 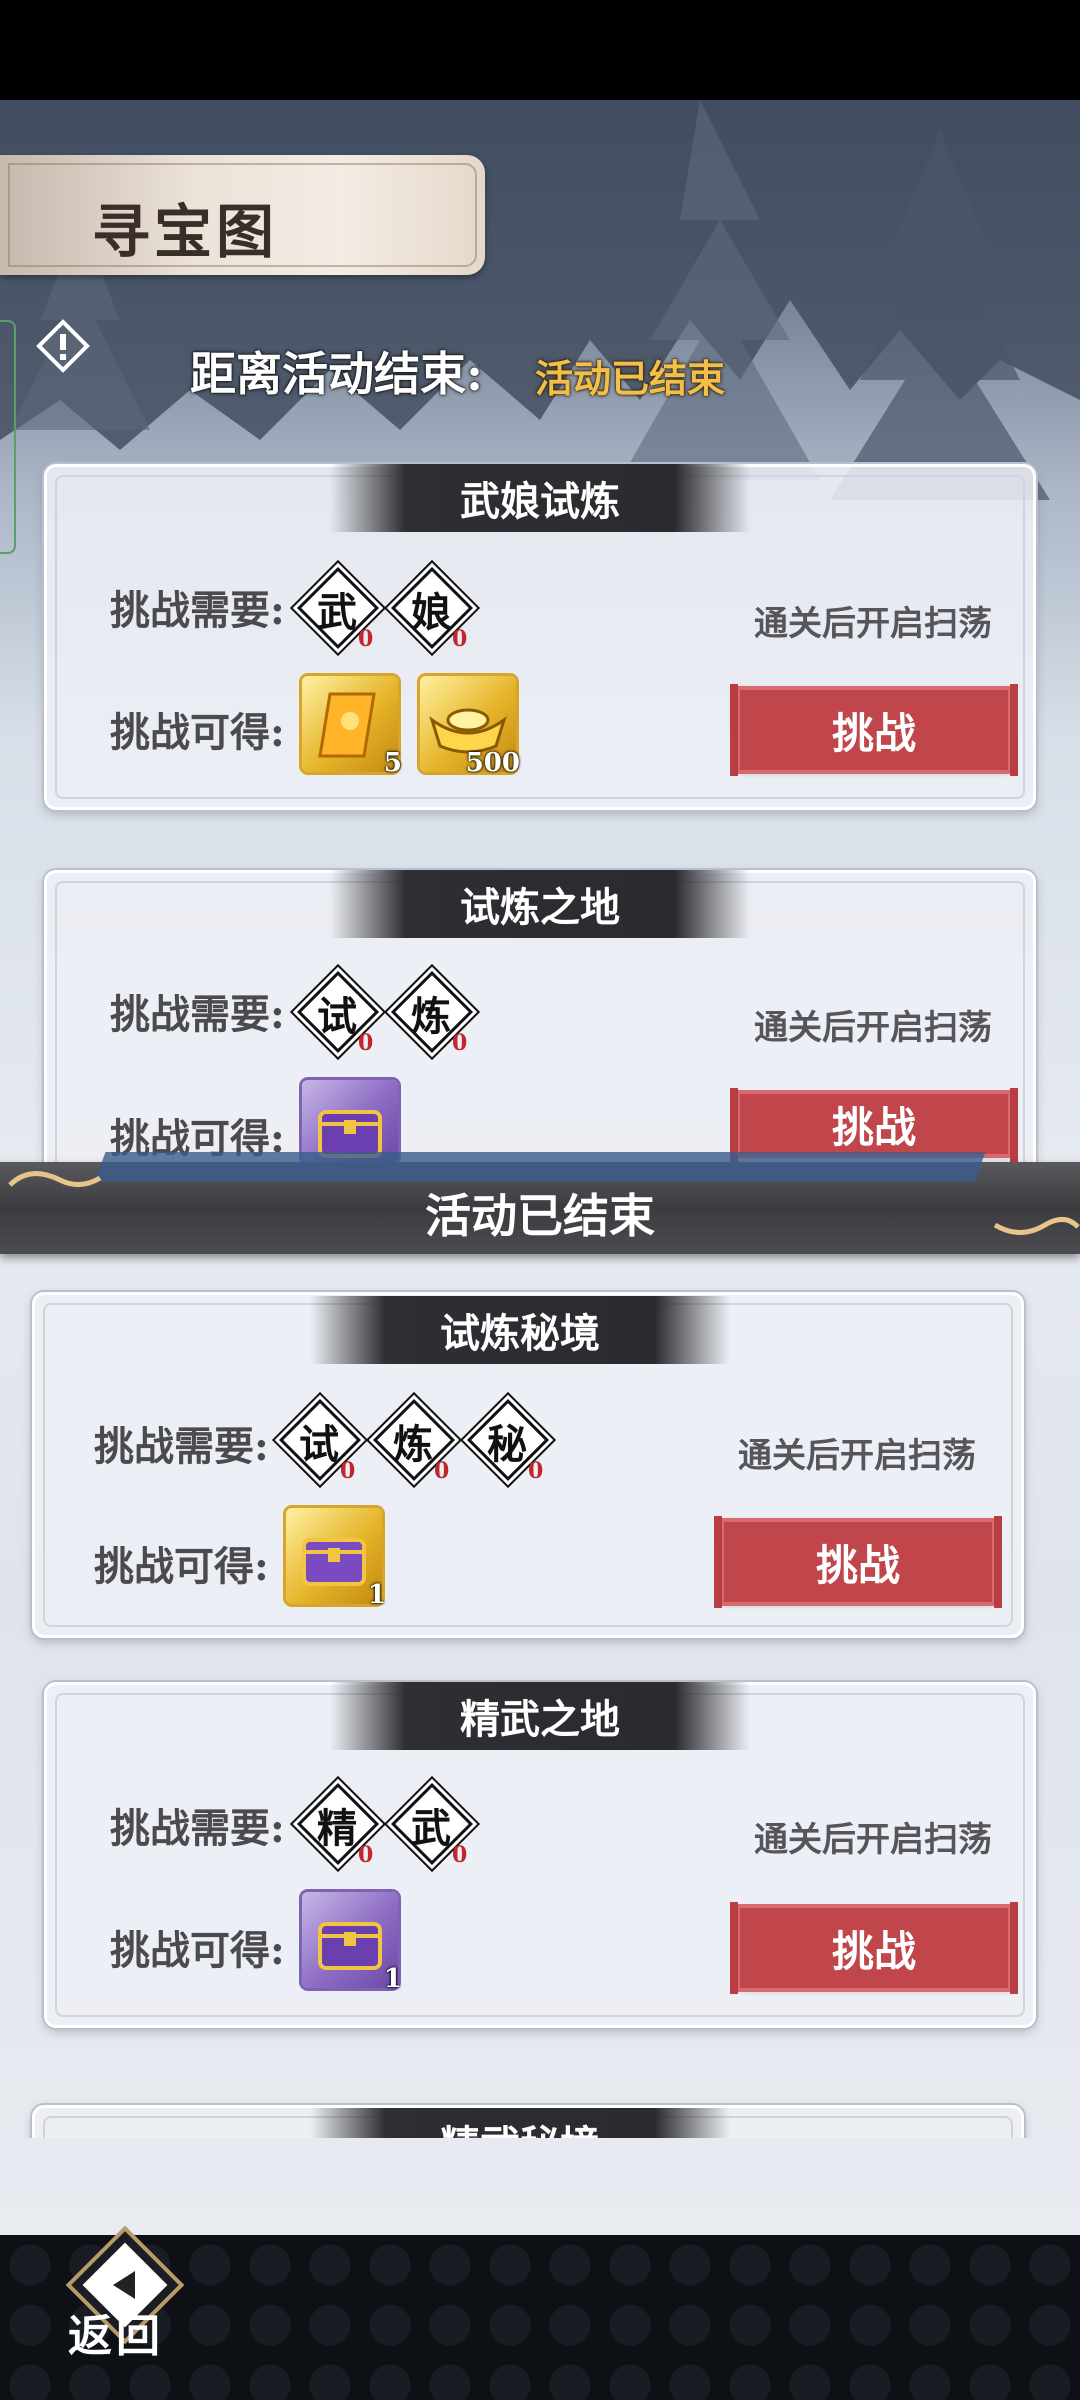 What do you see at coordinates (185, 232) in the screenshot?
I see `page-title: 寻宝图` at bounding box center [185, 232].